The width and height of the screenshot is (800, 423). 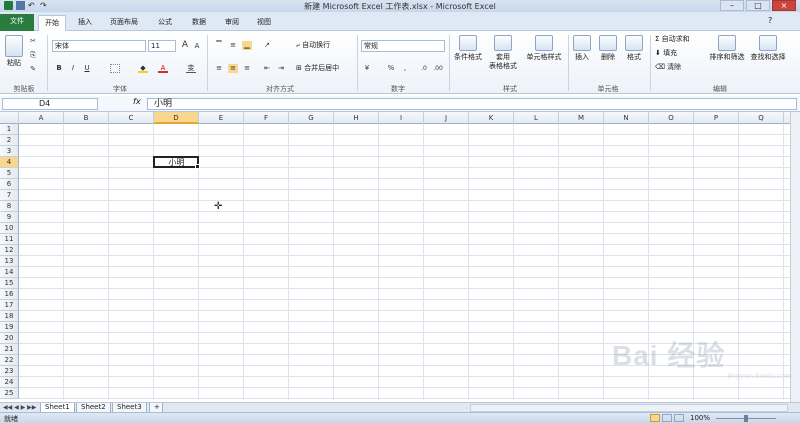 I want to click on italic-button: I, so click(x=73, y=68).